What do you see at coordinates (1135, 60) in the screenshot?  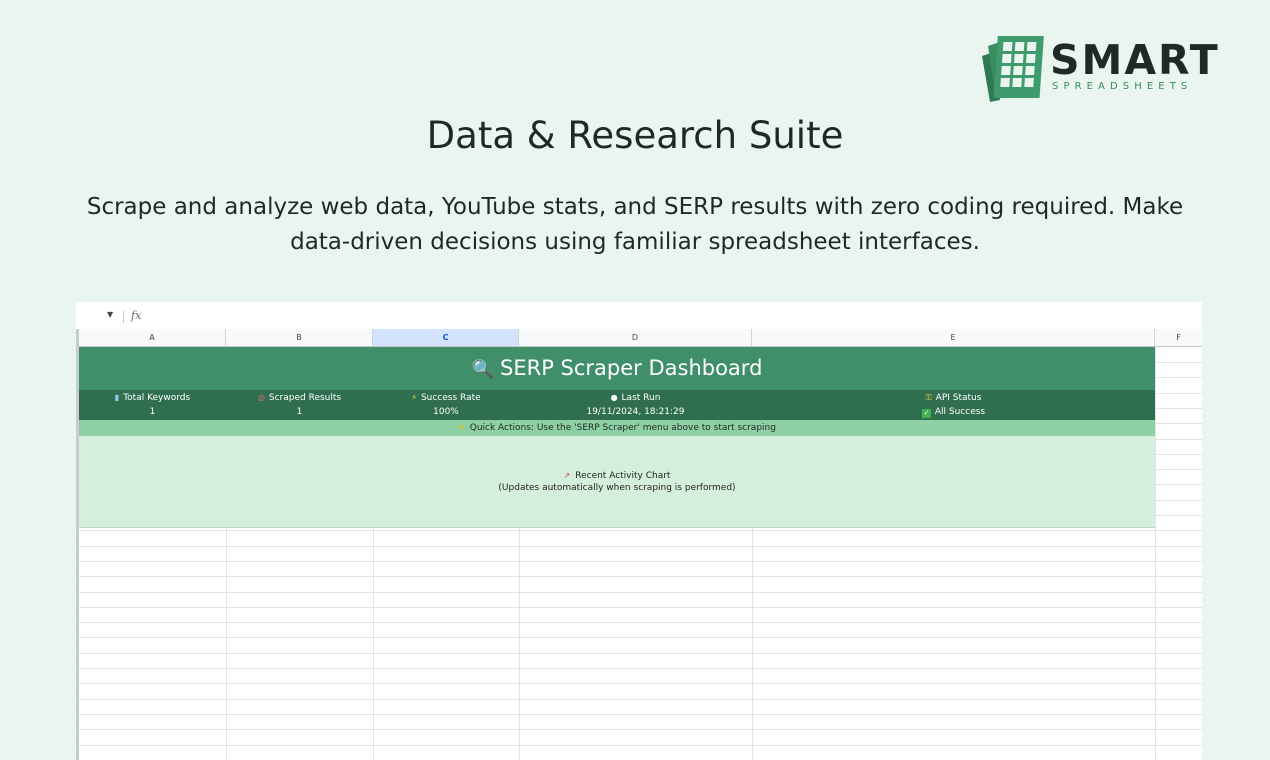 I see `brand-name: SMART` at bounding box center [1135, 60].